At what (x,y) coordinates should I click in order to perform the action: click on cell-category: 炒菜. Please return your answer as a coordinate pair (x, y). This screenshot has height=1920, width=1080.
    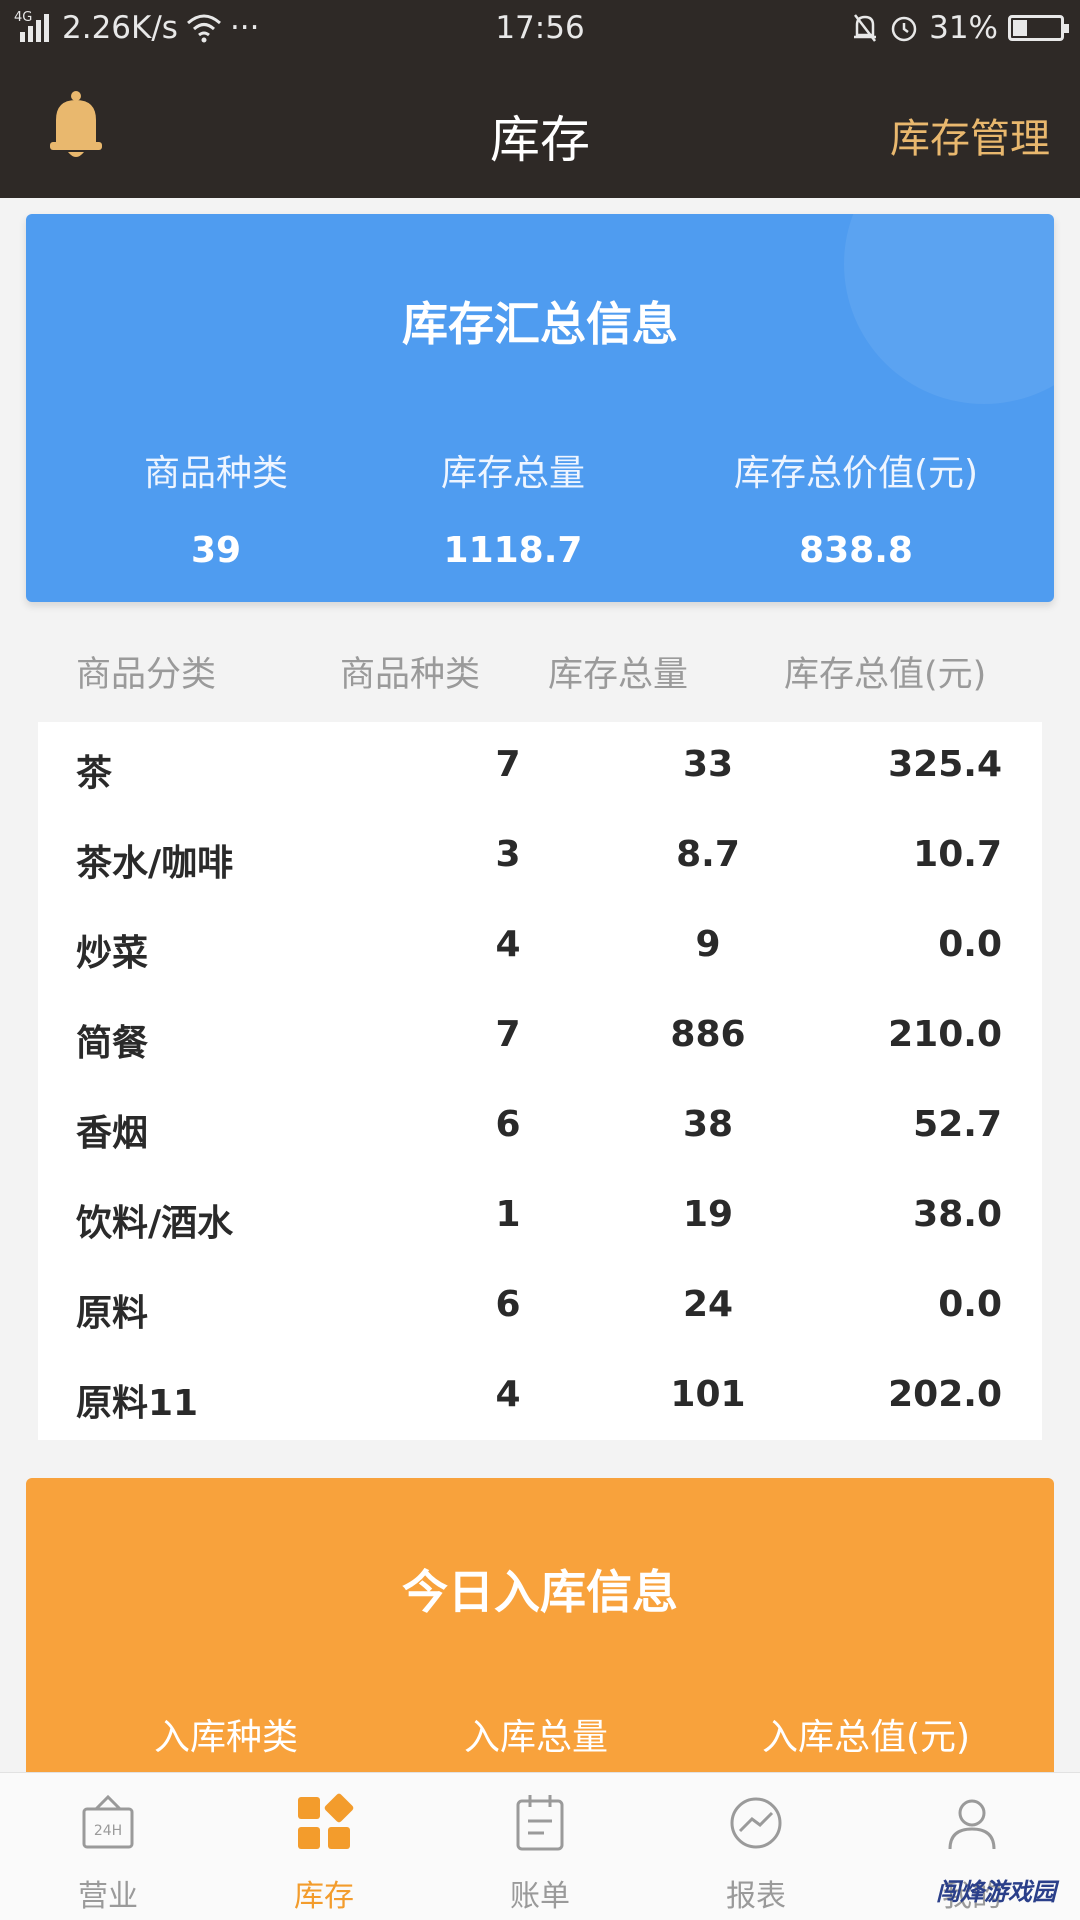
    Looking at the image, I should click on (112, 953).